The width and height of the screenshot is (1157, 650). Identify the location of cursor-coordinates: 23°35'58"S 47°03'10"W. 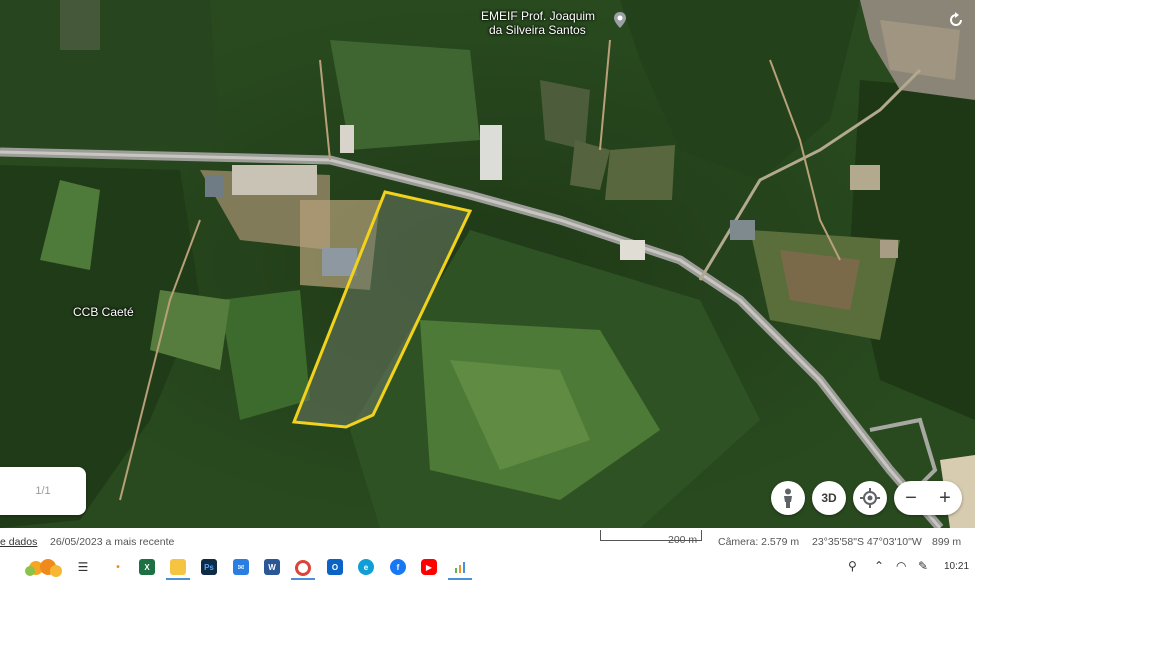
(867, 542).